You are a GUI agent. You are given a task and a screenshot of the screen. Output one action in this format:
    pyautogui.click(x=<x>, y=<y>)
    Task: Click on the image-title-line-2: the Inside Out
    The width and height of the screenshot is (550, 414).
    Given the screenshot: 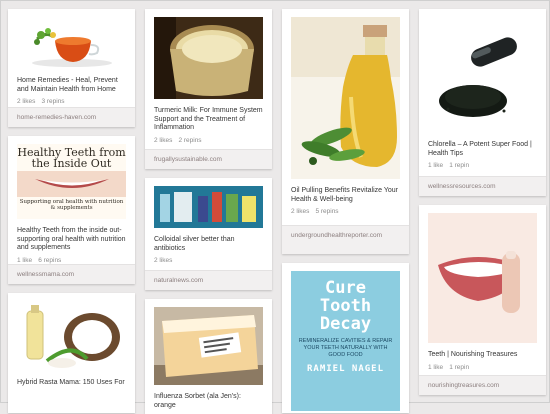 What is the action you would take?
    pyautogui.click(x=71, y=163)
    